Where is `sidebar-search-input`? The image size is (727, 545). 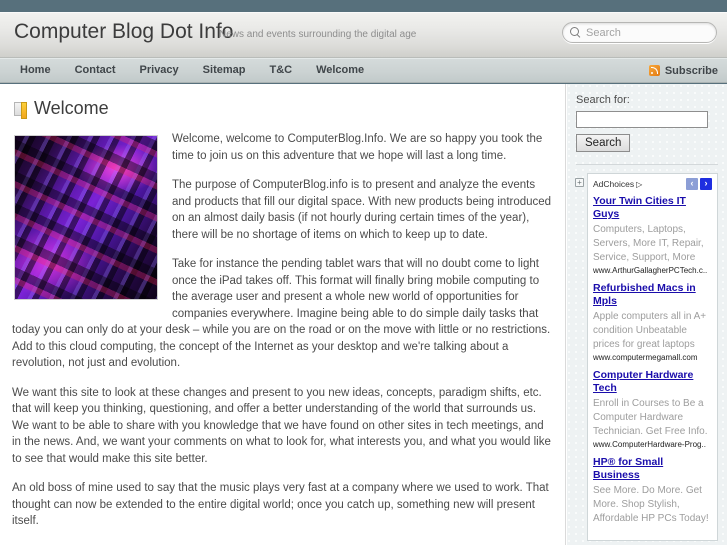 sidebar-search-input is located at coordinates (642, 119).